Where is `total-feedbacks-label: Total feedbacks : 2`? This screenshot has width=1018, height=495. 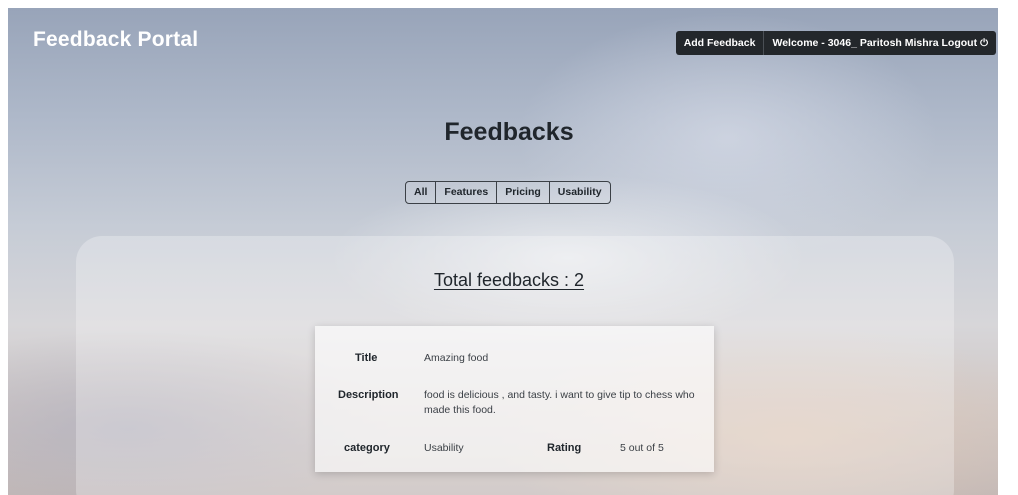 total-feedbacks-label: Total feedbacks : 2 is located at coordinates (509, 280).